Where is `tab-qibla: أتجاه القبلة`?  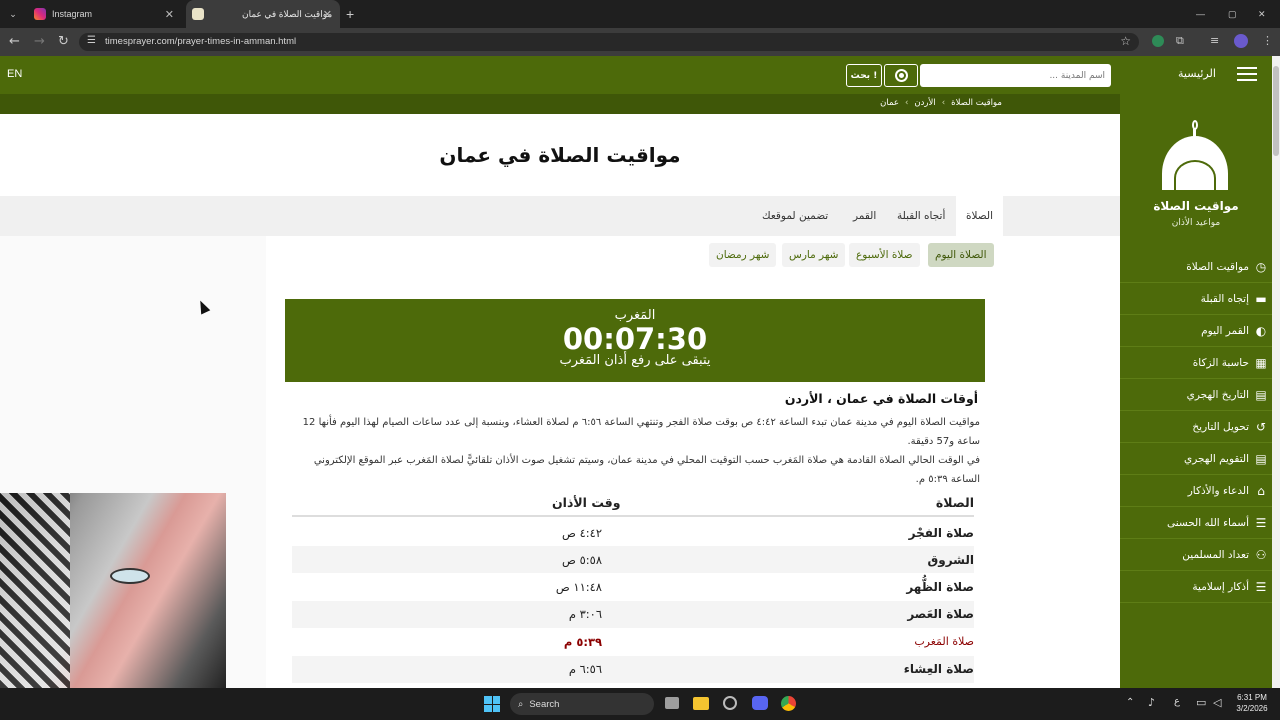
tab-qibla: أتجاه القبلة is located at coordinates (921, 216).